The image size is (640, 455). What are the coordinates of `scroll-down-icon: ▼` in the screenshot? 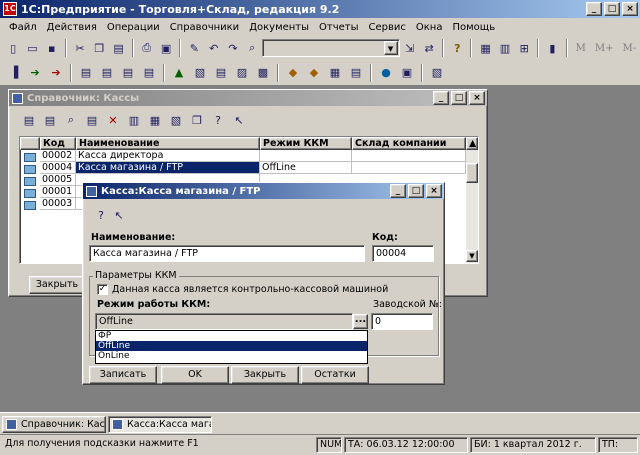 It's located at (472, 256).